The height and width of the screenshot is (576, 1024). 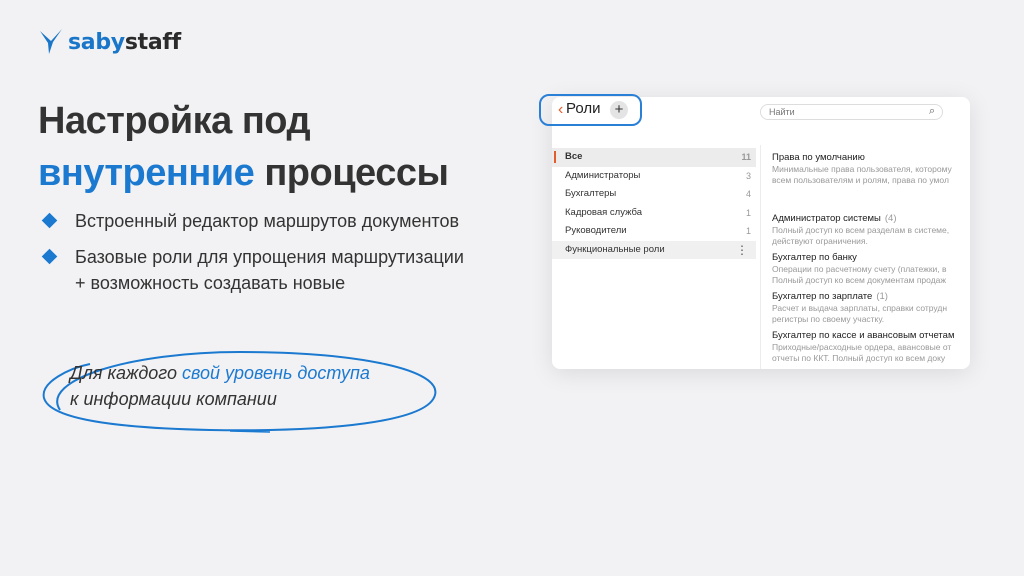 I want to click on logo: sabystaff, so click(x=109, y=42).